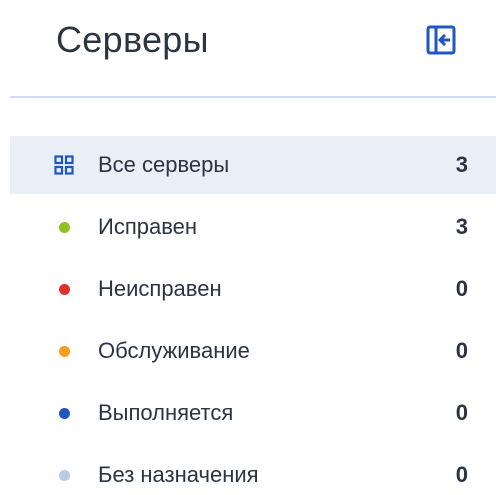 The width and height of the screenshot is (496, 495). I want to click on filter-in-progress: Выполняется 0, so click(253, 413).